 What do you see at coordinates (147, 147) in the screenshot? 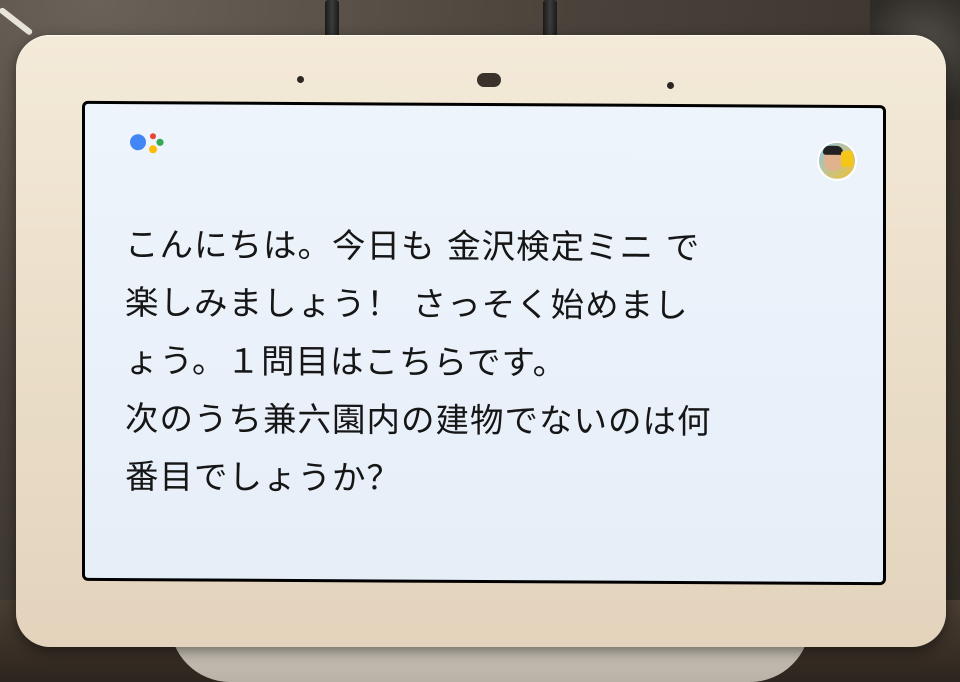
I see `google-assistant-icon` at bounding box center [147, 147].